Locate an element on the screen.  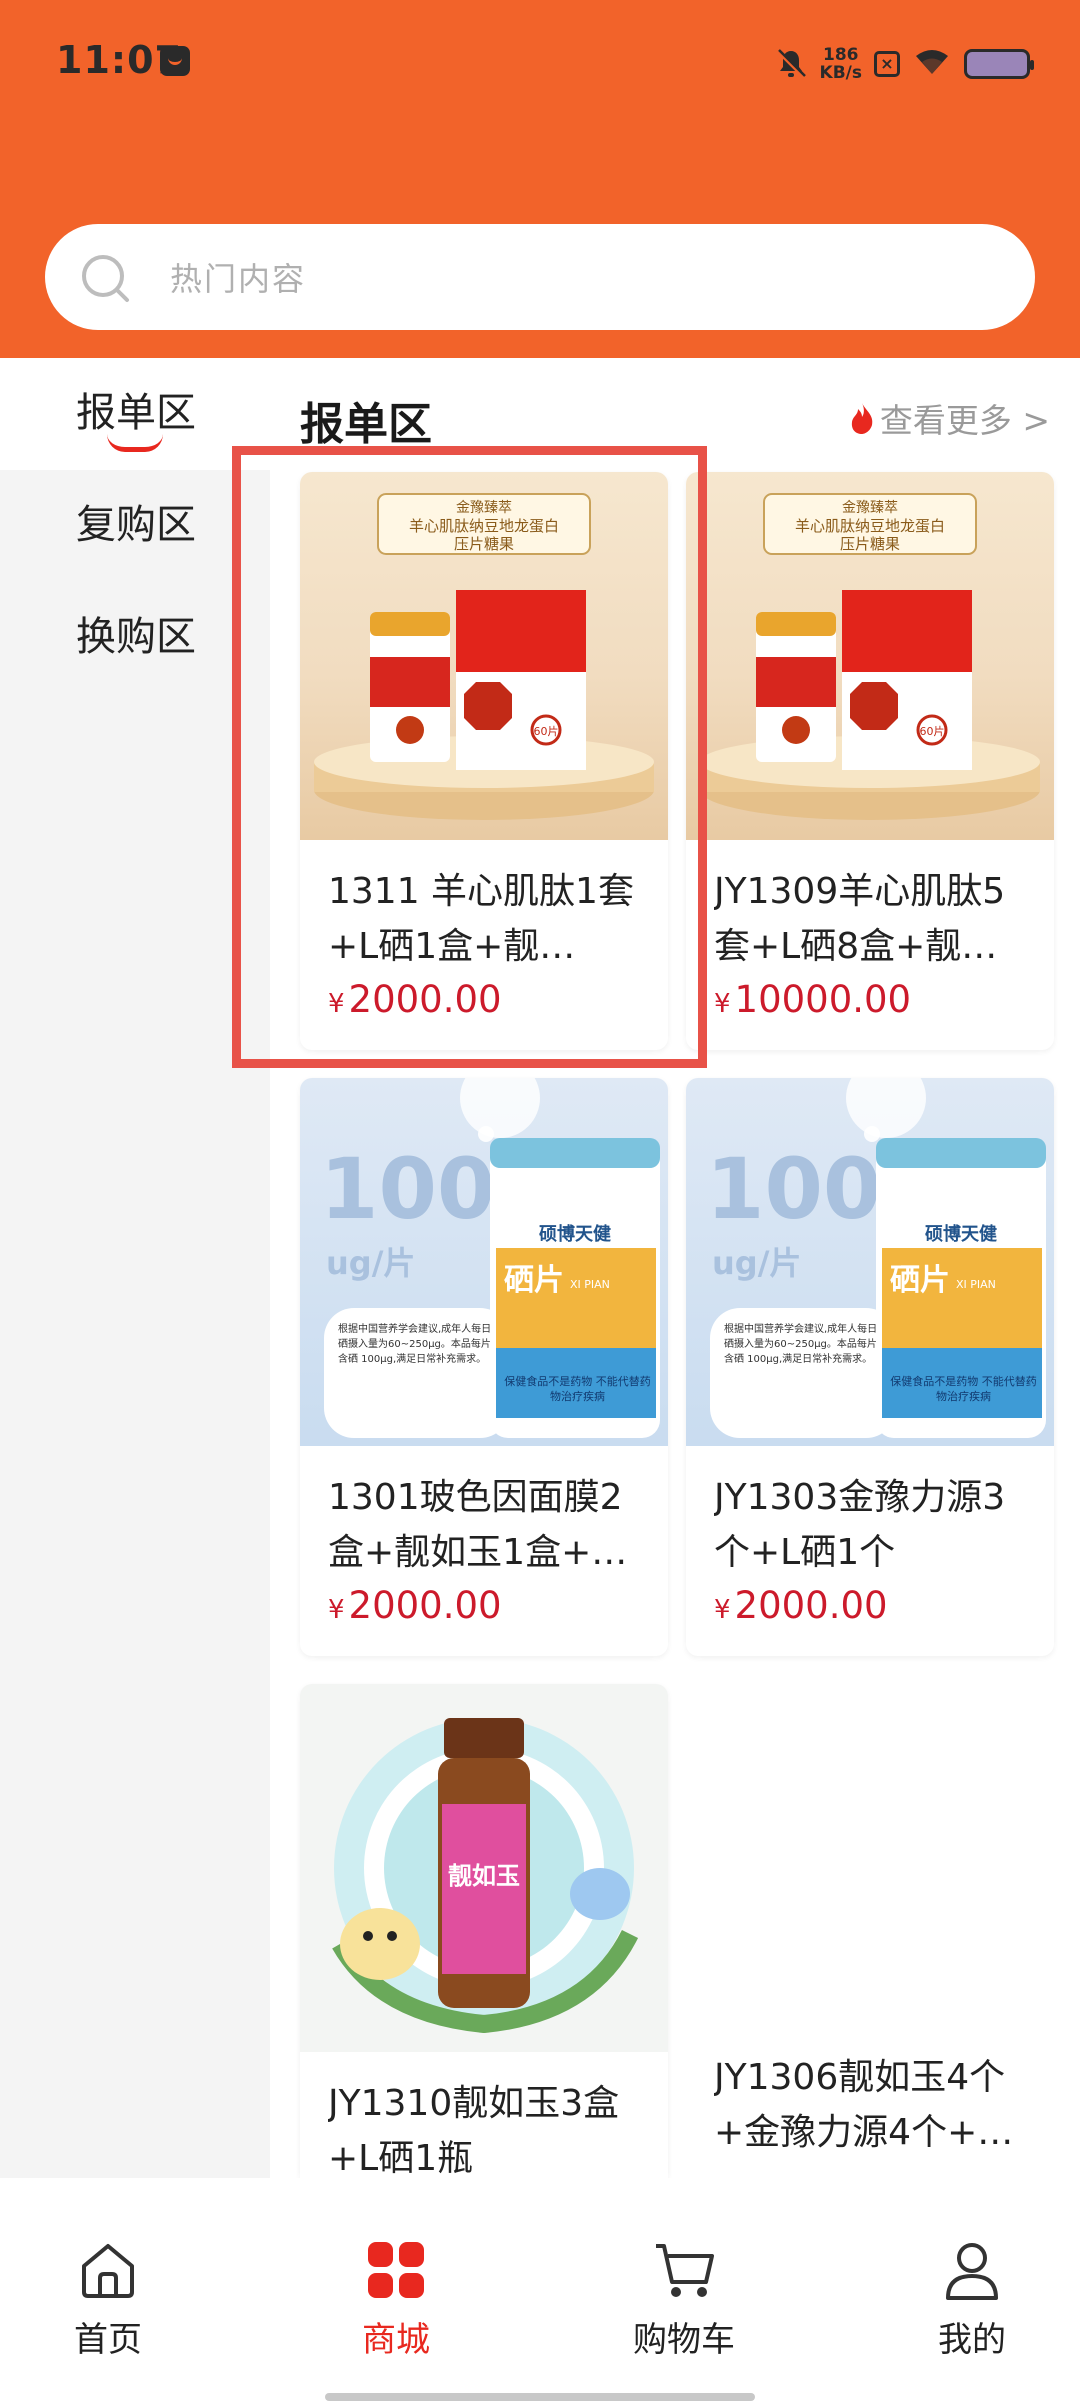
home-indicator is located at coordinates (540, 2397).